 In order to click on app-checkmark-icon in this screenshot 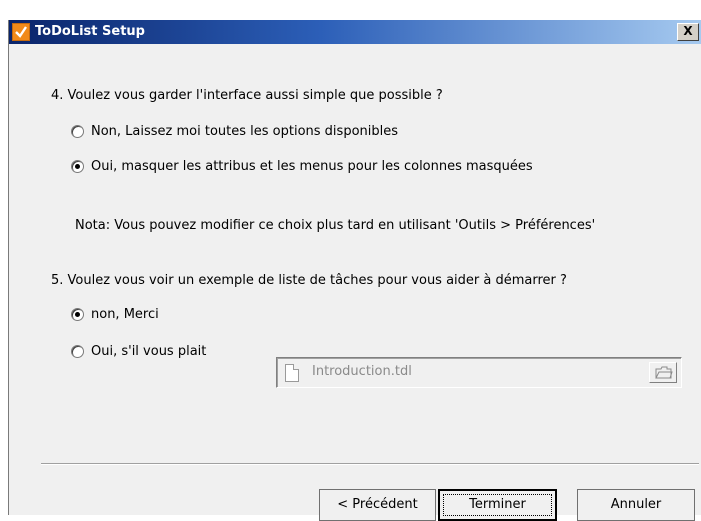, I will do `click(21, 32)`.